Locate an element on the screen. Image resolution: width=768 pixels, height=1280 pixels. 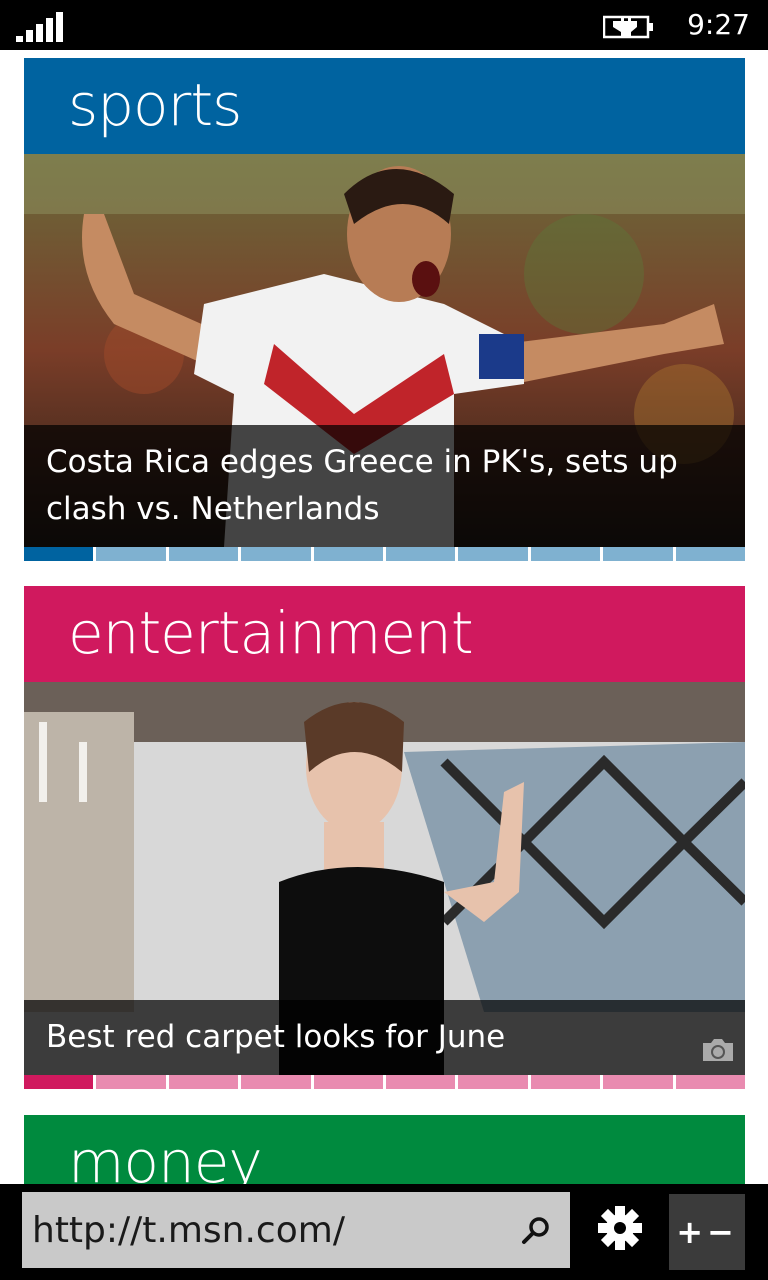
gear-icon is located at coordinates (620, 1228).